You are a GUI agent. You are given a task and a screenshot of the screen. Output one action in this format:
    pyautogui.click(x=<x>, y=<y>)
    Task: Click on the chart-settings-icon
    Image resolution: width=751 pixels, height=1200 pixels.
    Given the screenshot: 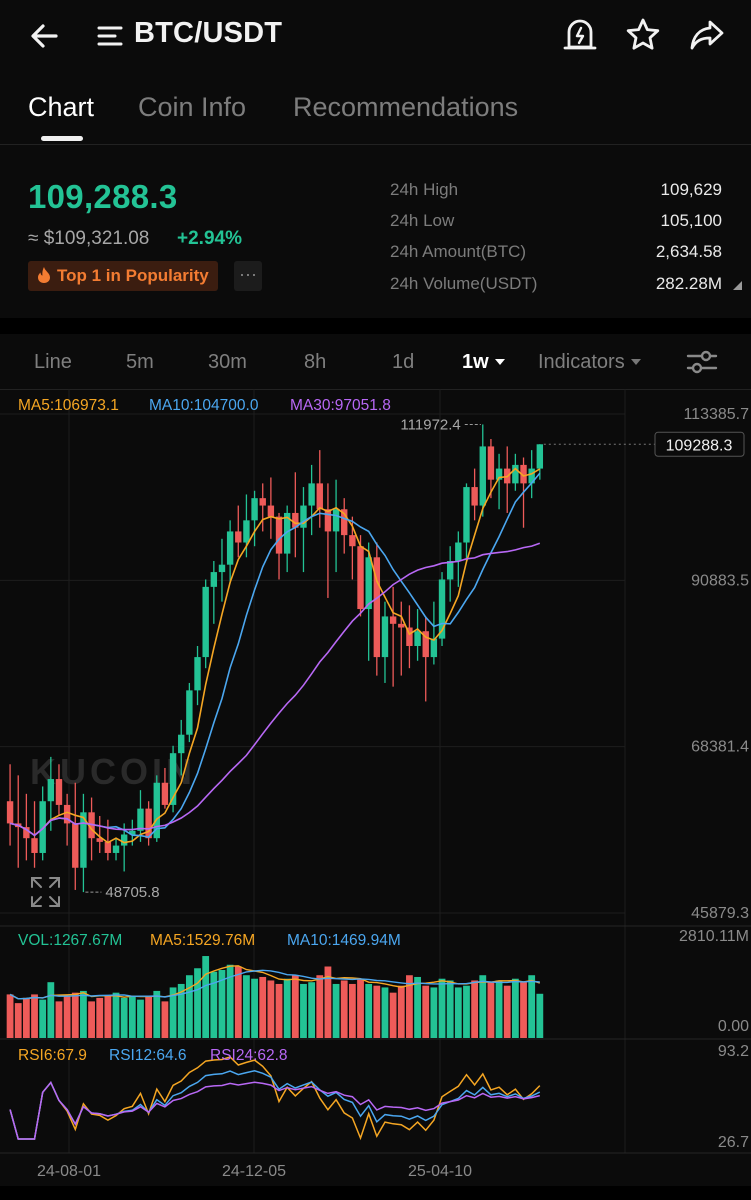 What is the action you would take?
    pyautogui.click(x=702, y=362)
    